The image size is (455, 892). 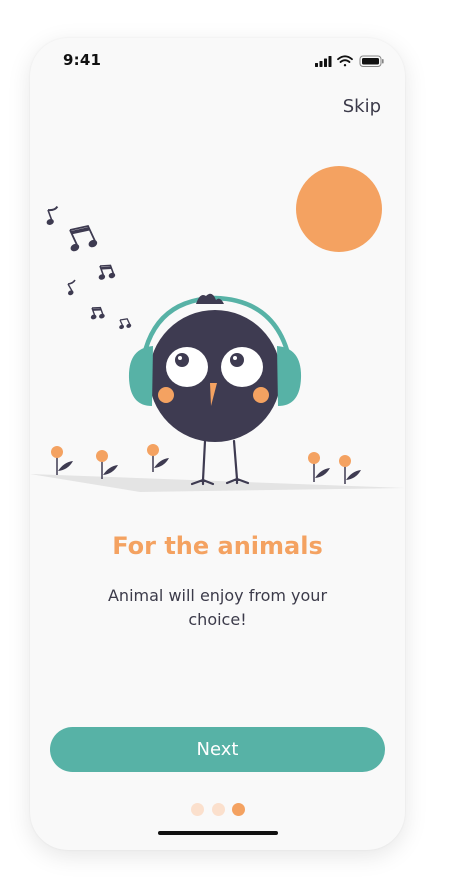 What do you see at coordinates (289, 376) in the screenshot?
I see `headphone-right-cup` at bounding box center [289, 376].